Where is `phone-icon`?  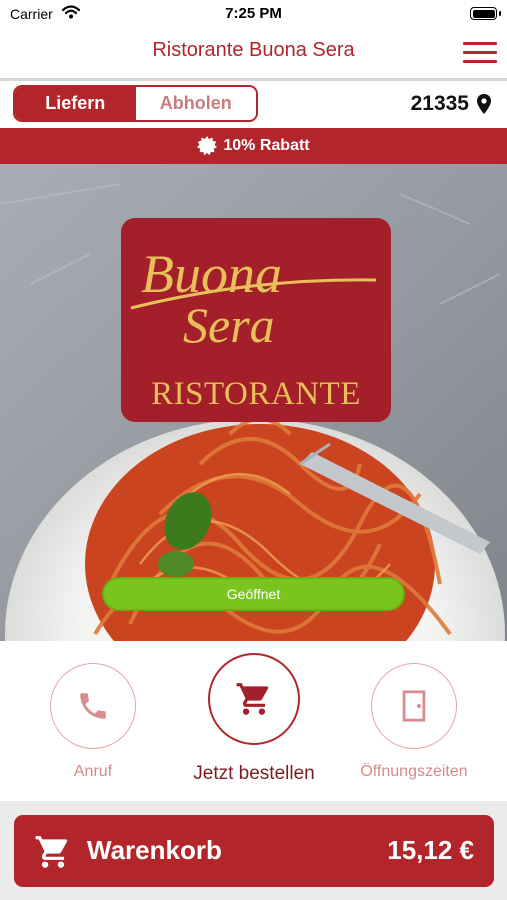 phone-icon is located at coordinates (93, 706).